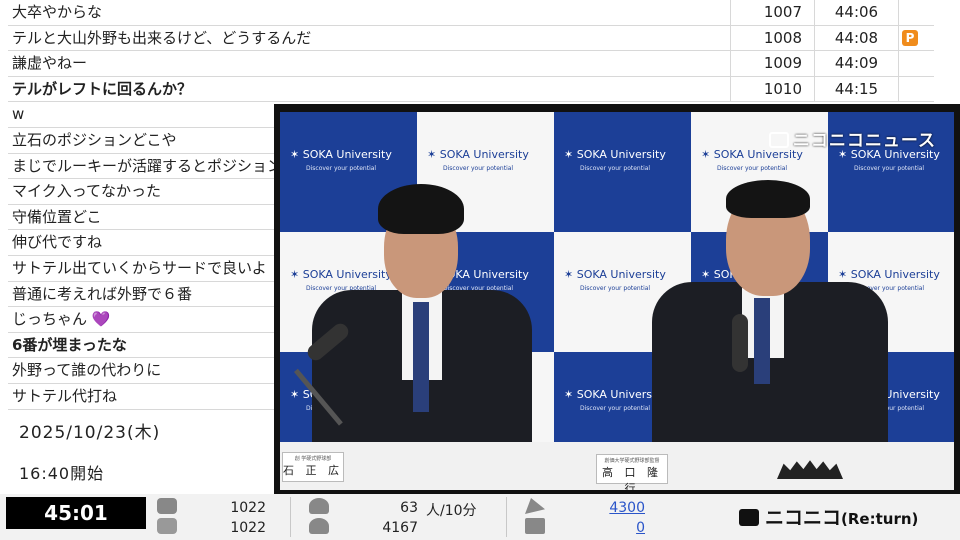 Image resolution: width=960 pixels, height=540 pixels. What do you see at coordinates (62, 473) in the screenshot?
I see `broadcast-start-time: 16:40開始` at bounding box center [62, 473].